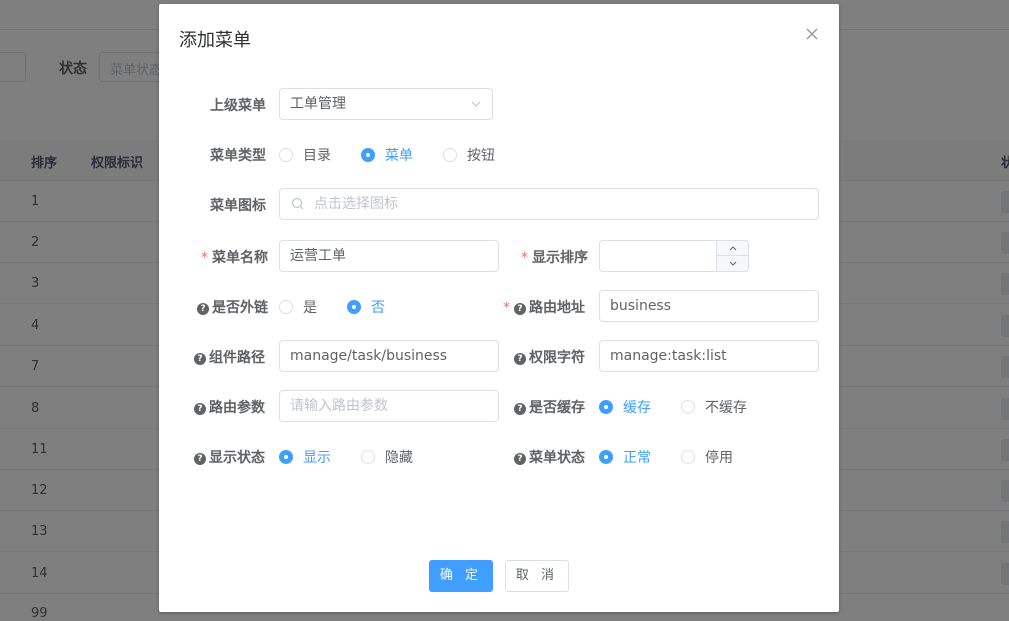 The height and width of the screenshot is (621, 1009). What do you see at coordinates (549, 204) in the screenshot?
I see `menu-icon-input: 点击选择图标` at bounding box center [549, 204].